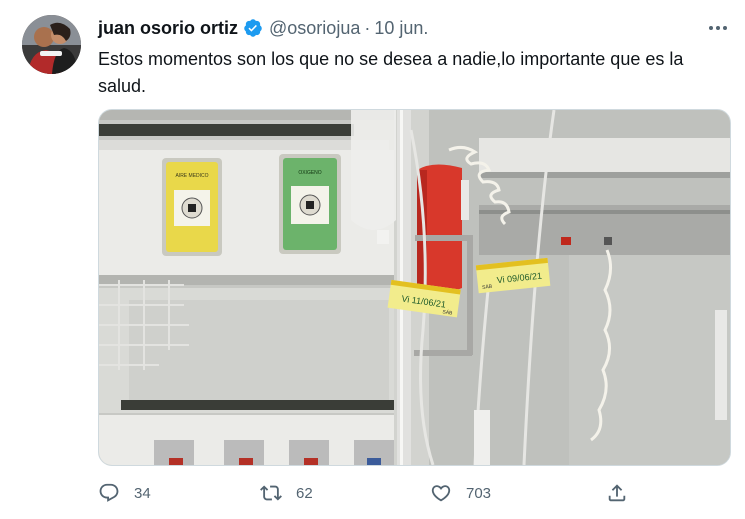  Describe the element at coordinates (286, 493) in the screenshot. I see `retweet-button: 62` at that location.